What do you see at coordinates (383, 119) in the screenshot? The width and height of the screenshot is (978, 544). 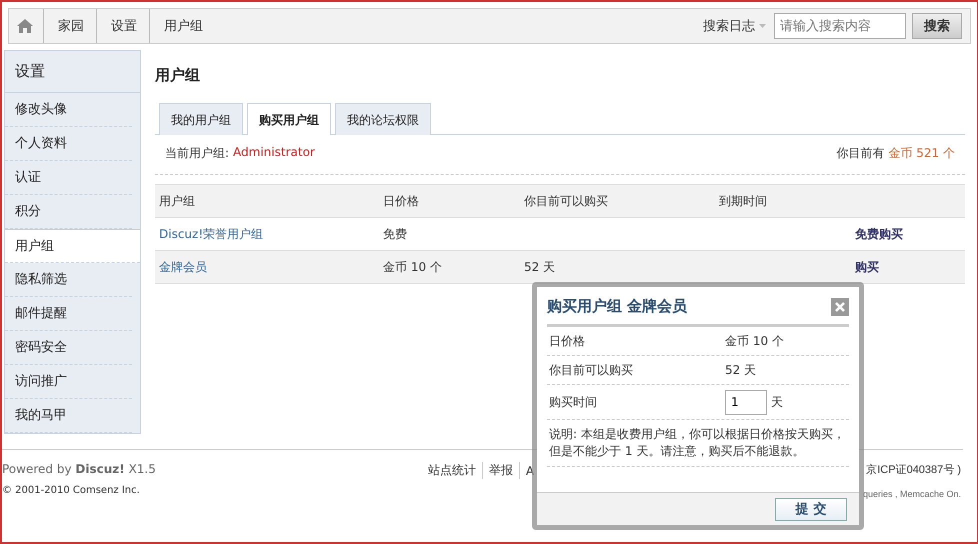 I see `tab: 我的论坛权限` at bounding box center [383, 119].